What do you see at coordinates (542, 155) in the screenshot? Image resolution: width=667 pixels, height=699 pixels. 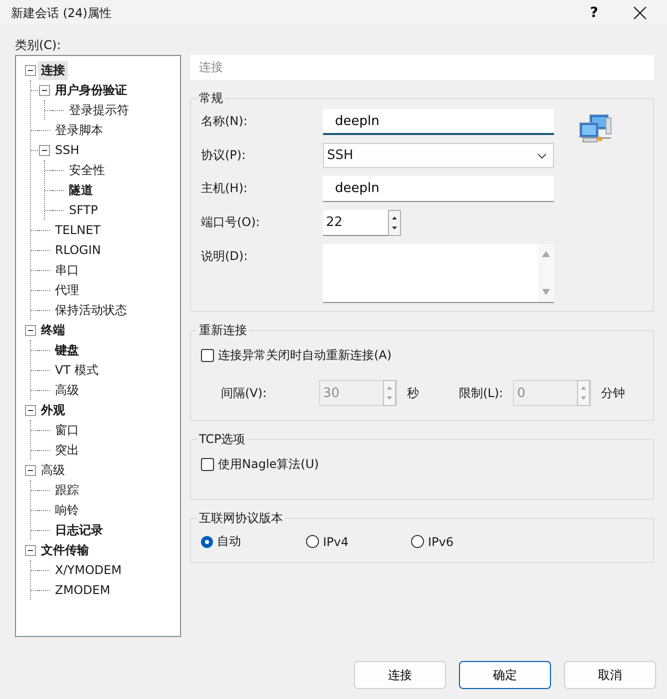 I see `chevron-down-icon` at bounding box center [542, 155].